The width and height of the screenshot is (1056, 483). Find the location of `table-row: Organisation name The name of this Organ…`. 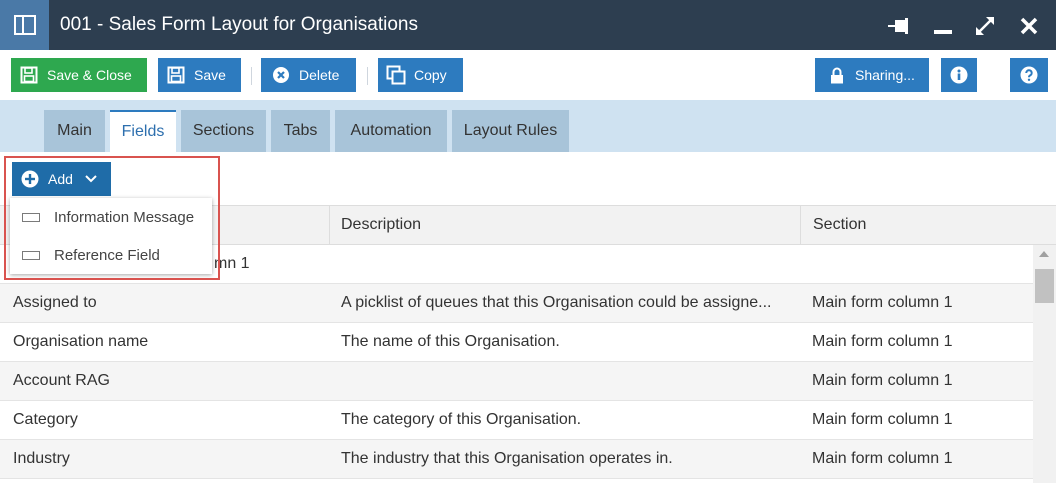

table-row: Organisation name The name of this Organ… is located at coordinates (516, 342).